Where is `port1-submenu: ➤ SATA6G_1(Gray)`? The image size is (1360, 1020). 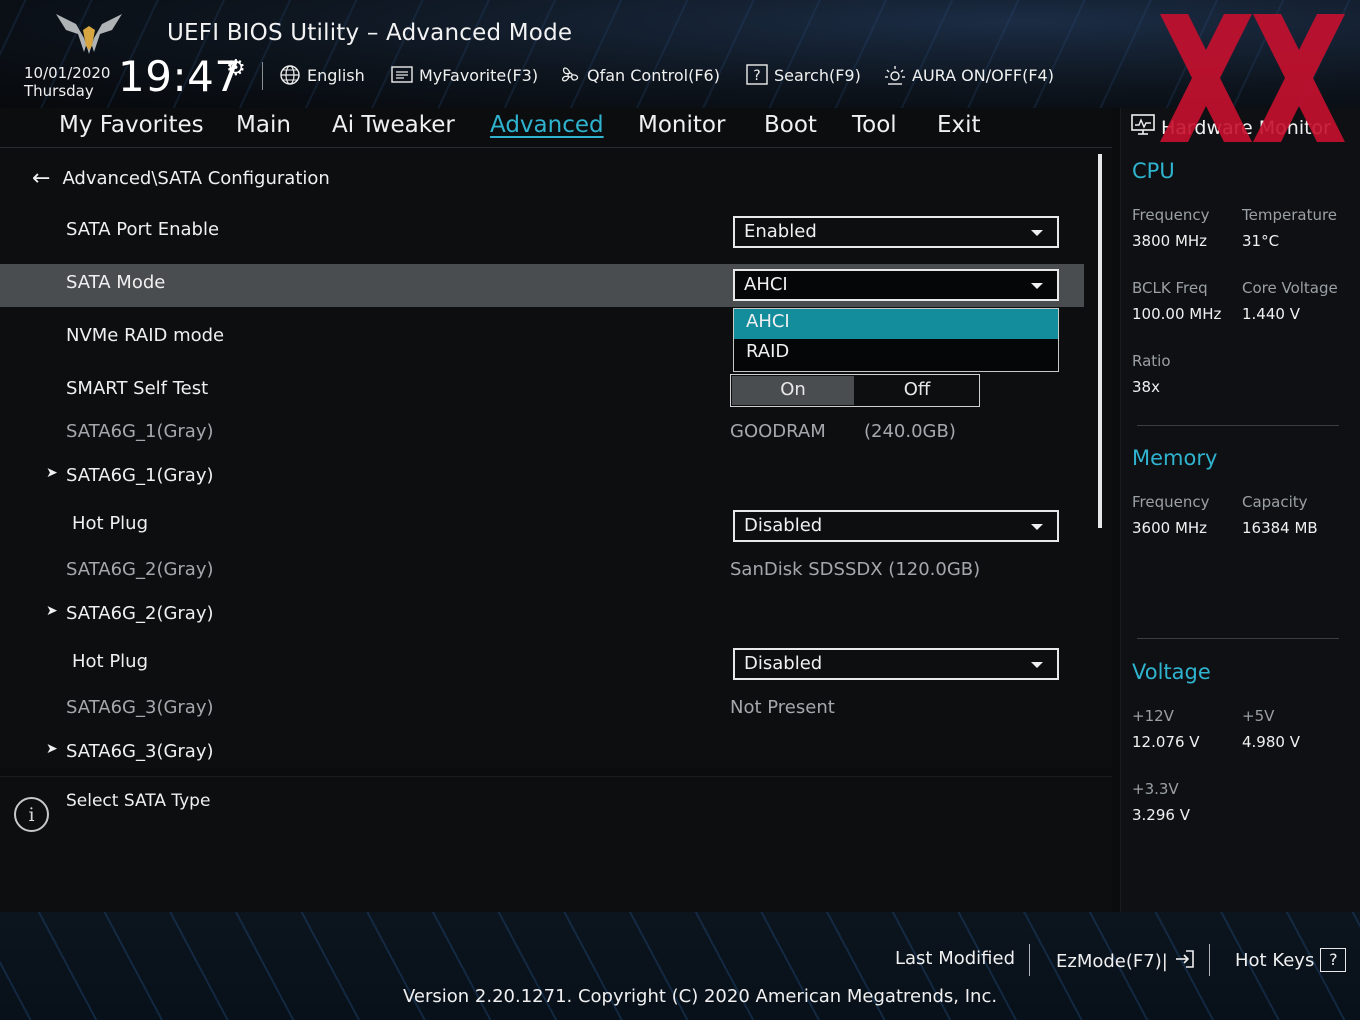
port1-submenu: ➤ SATA6G_1(Gray) is located at coordinates (130, 475).